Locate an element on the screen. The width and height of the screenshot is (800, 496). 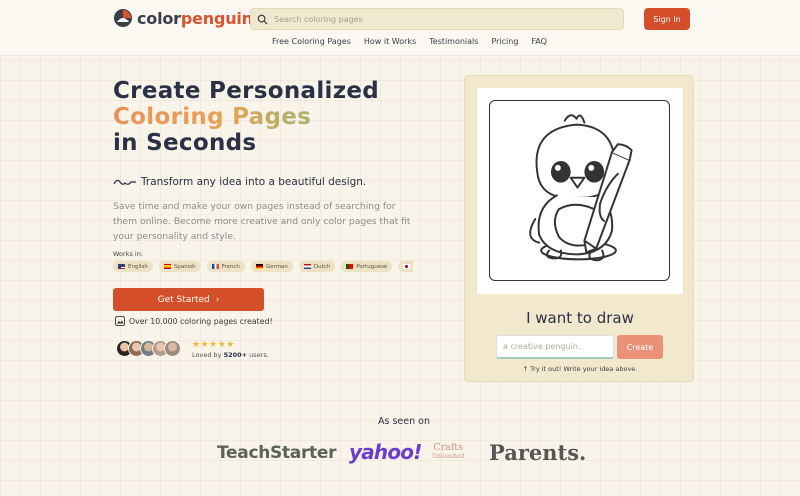
loved-by-text: Loved by 5200+ users. is located at coordinates (230, 355).